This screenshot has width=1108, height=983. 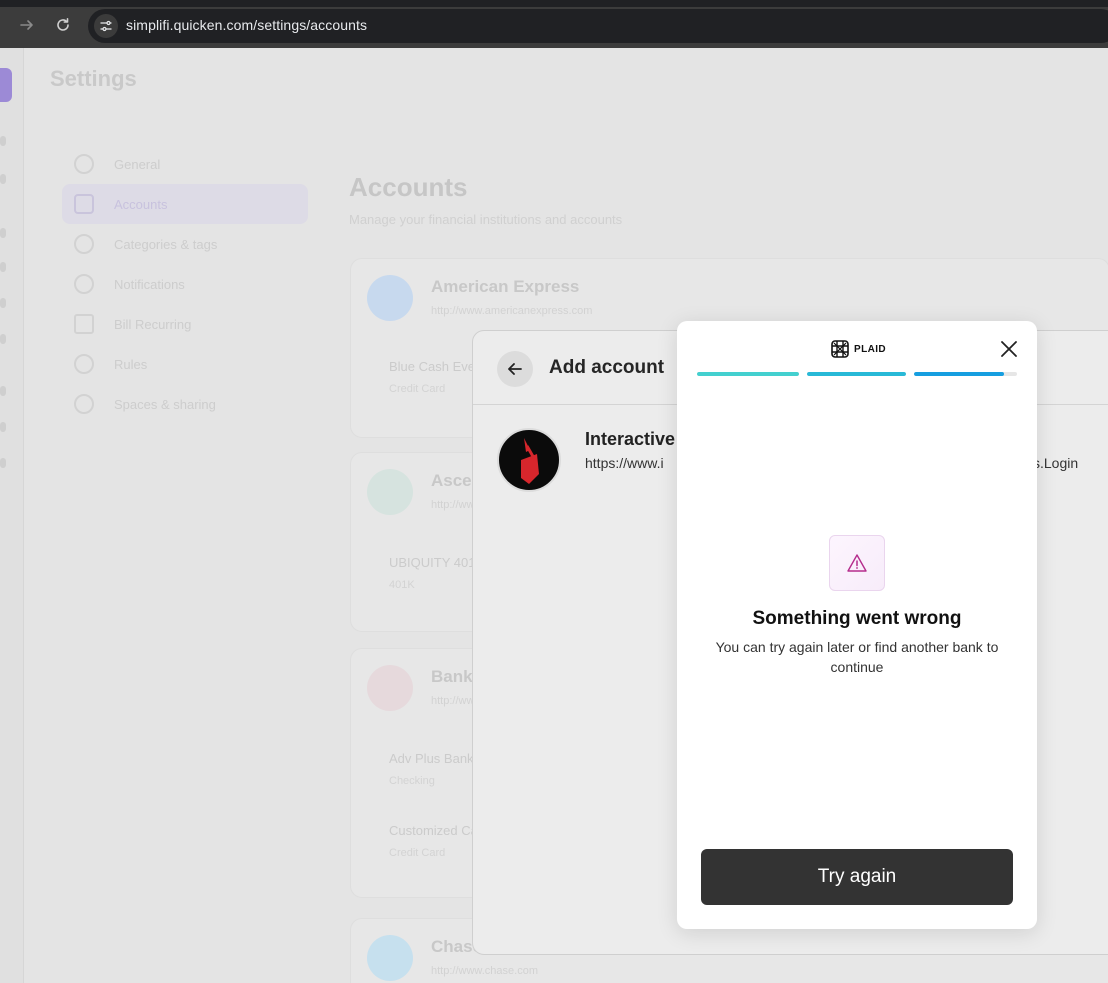 What do you see at coordinates (84, 204) in the screenshot?
I see `bank-icon` at bounding box center [84, 204].